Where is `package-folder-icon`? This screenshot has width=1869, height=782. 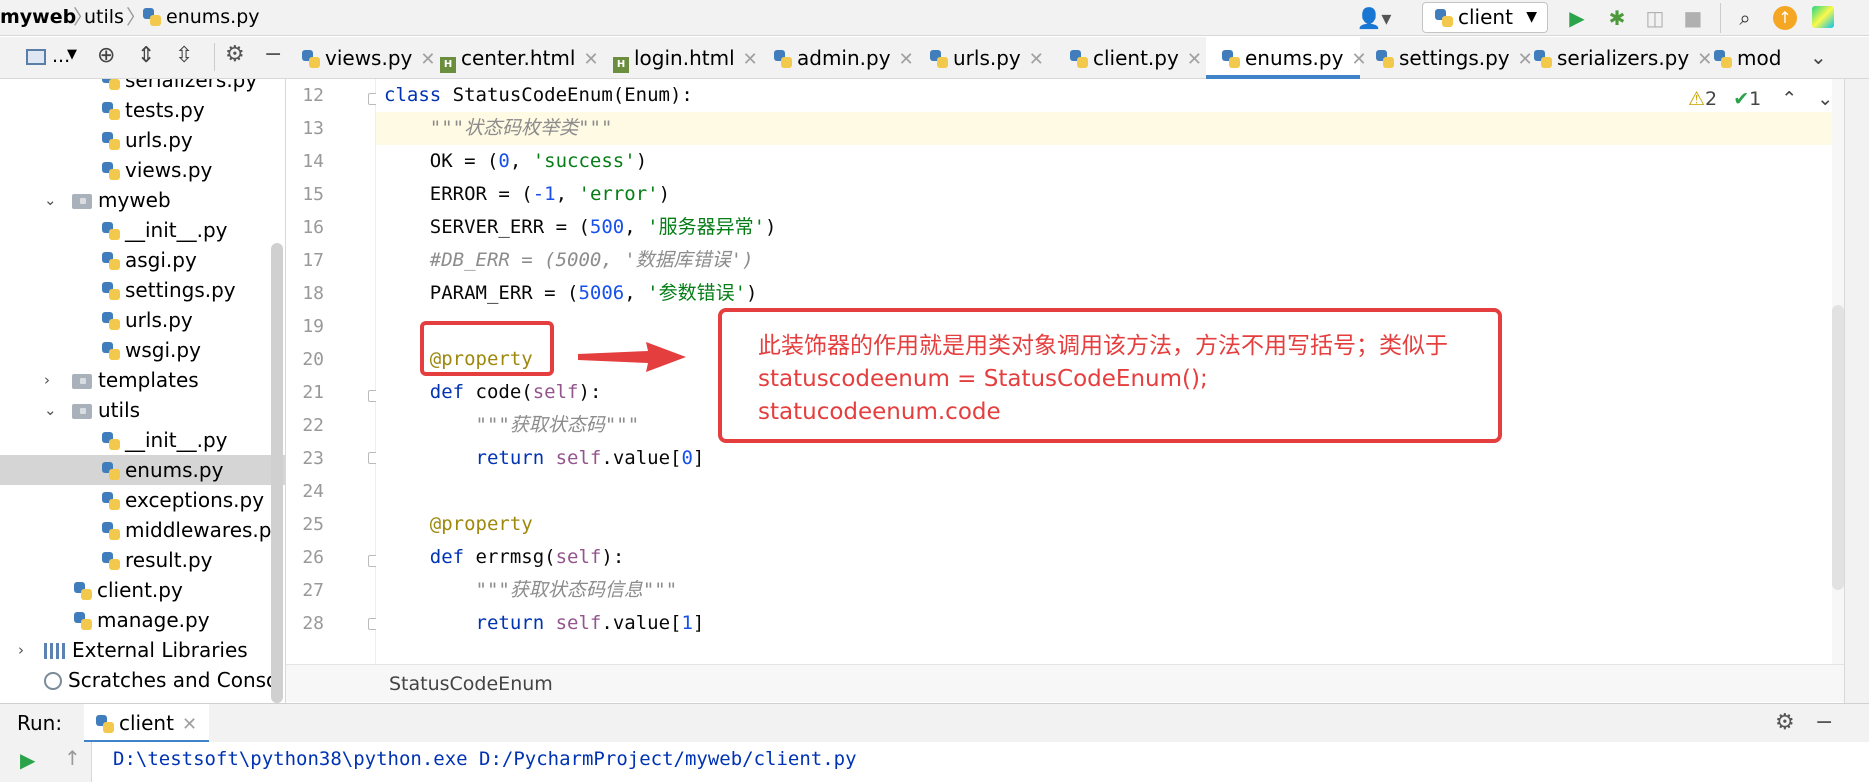
package-folder-icon is located at coordinates (82, 411).